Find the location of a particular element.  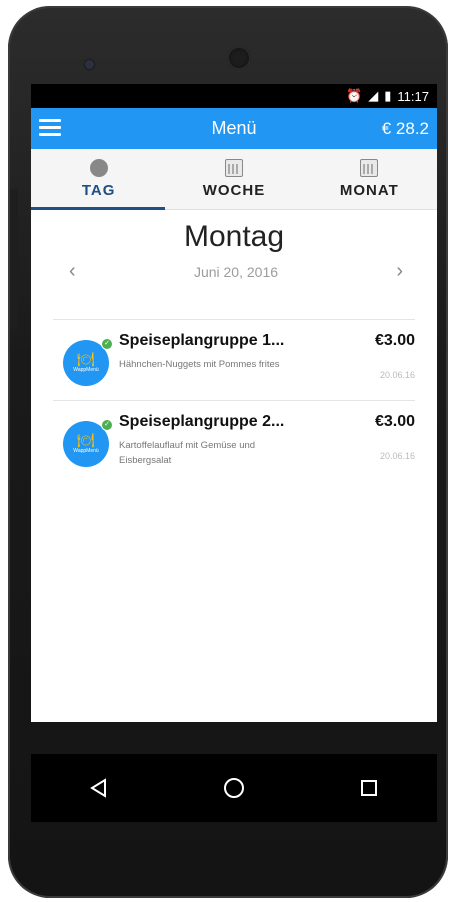

date-navigator: ‹ Juni 20, 2016 › is located at coordinates (234, 271).